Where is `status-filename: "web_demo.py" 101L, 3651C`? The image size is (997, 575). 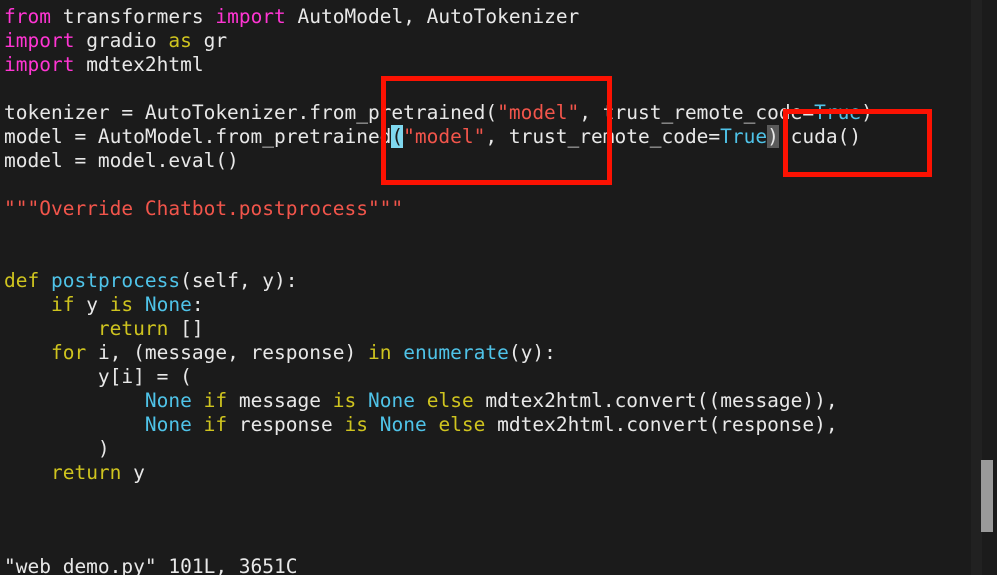 status-filename: "web_demo.py" 101L, 3651C is located at coordinates (151, 565).